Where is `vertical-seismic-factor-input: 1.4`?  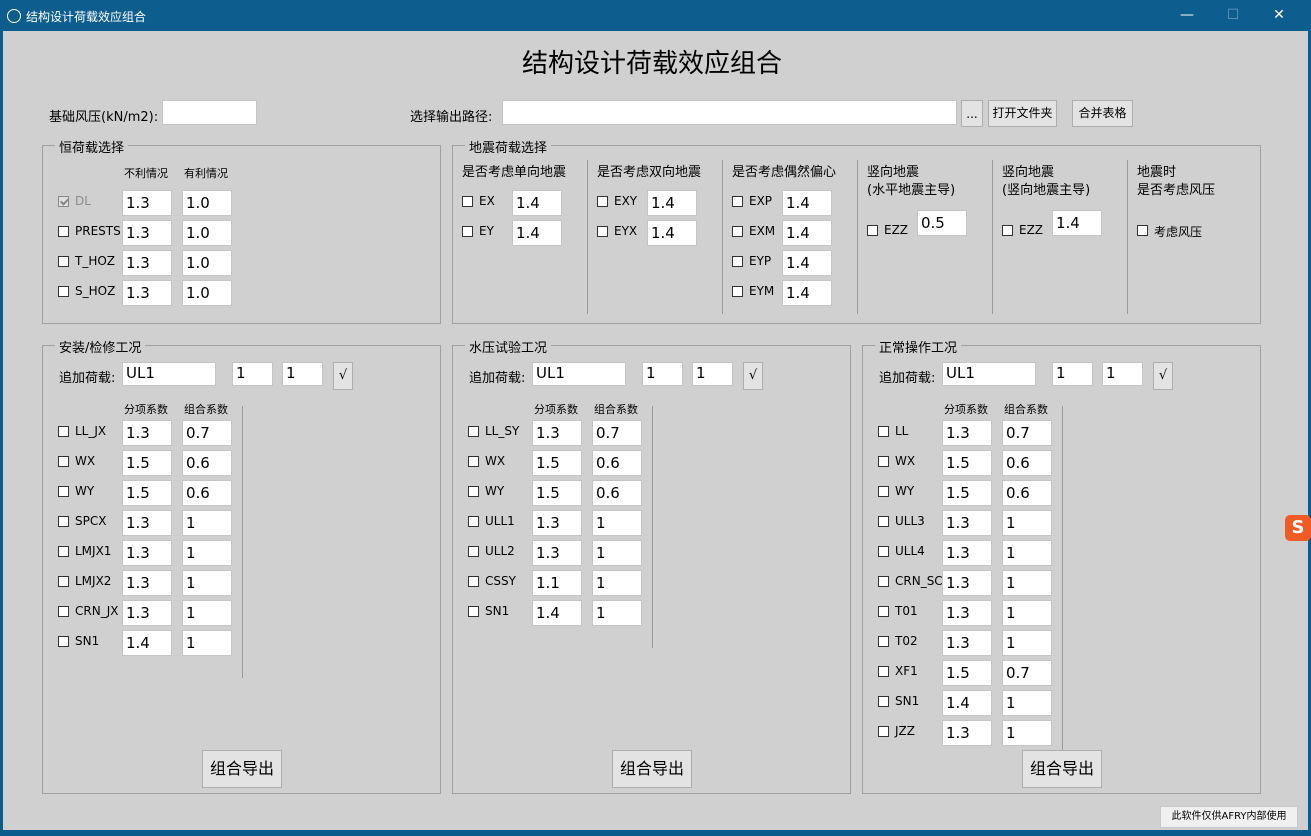 vertical-seismic-factor-input: 1.4 is located at coordinates (1077, 223).